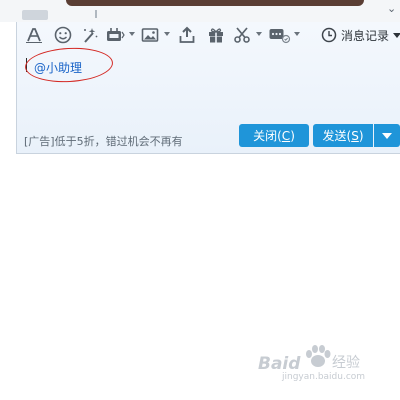  I want to click on close-button: 关闭(C), so click(274, 135).